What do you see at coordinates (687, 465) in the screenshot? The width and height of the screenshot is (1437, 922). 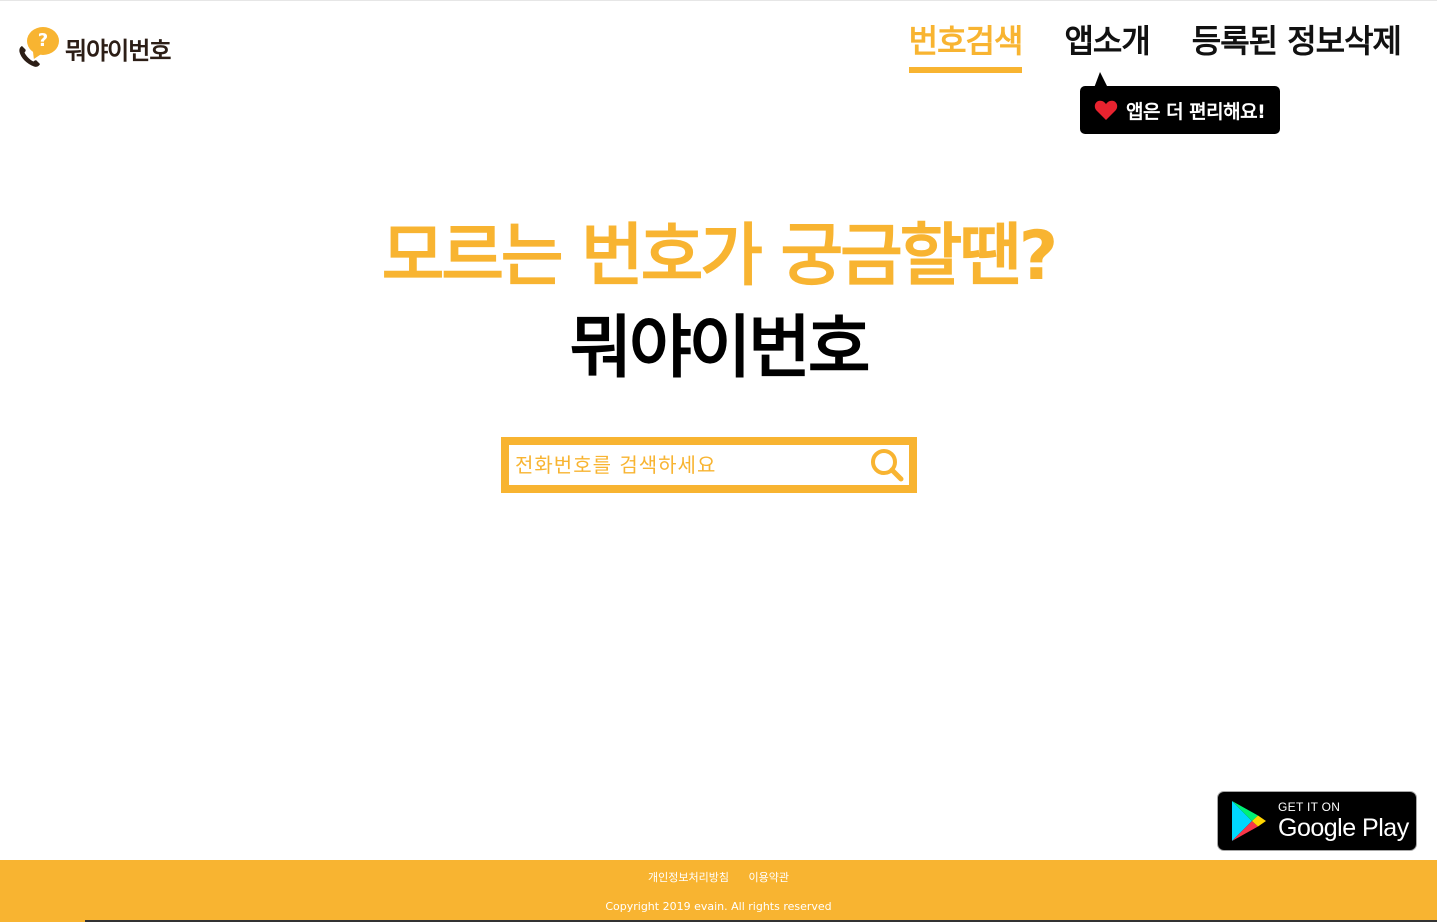 I see `search-input` at bounding box center [687, 465].